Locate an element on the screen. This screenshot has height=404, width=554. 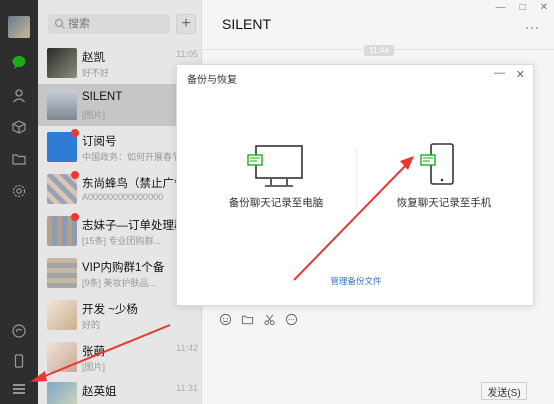
dialog-divider is located at coordinates (356, 177).